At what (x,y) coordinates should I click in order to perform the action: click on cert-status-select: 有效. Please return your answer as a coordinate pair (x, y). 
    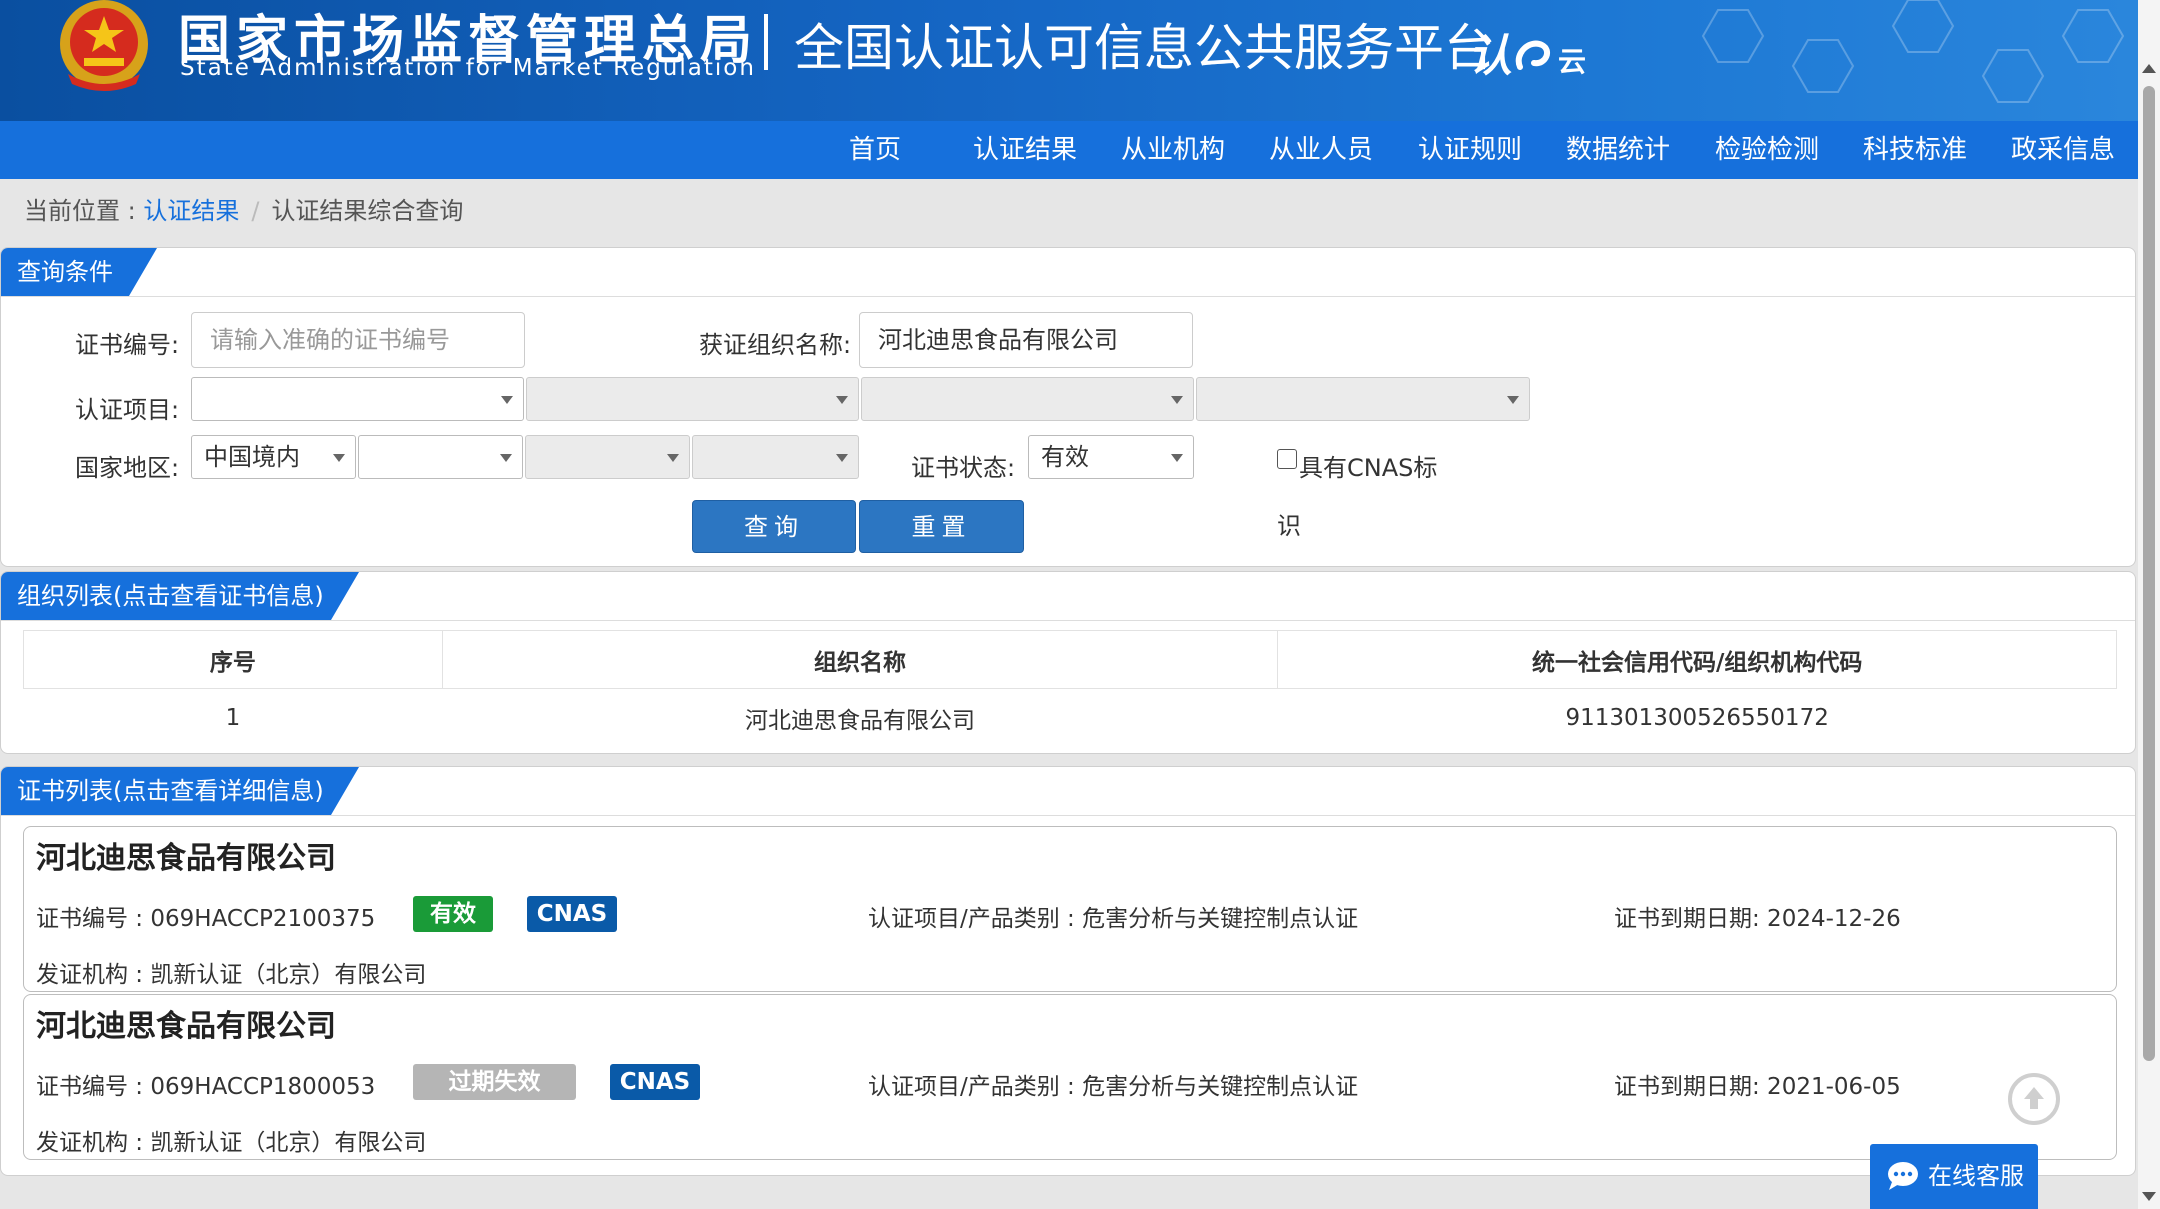
    Looking at the image, I should click on (1111, 457).